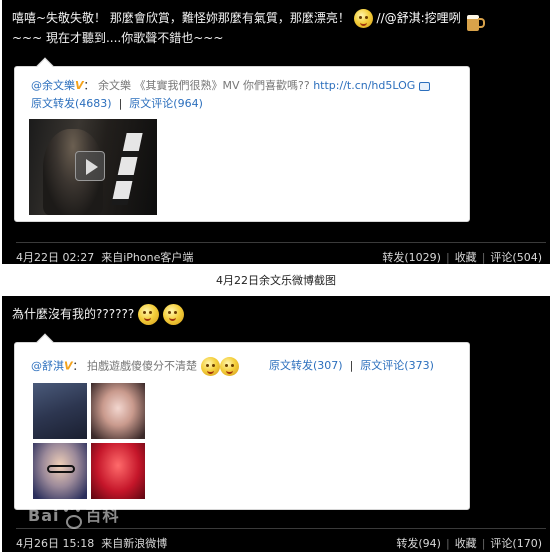 This screenshot has width=552, height=552. Describe the element at coordinates (411, 257) in the screenshot. I see `repost-button: 转发(1029)` at that location.